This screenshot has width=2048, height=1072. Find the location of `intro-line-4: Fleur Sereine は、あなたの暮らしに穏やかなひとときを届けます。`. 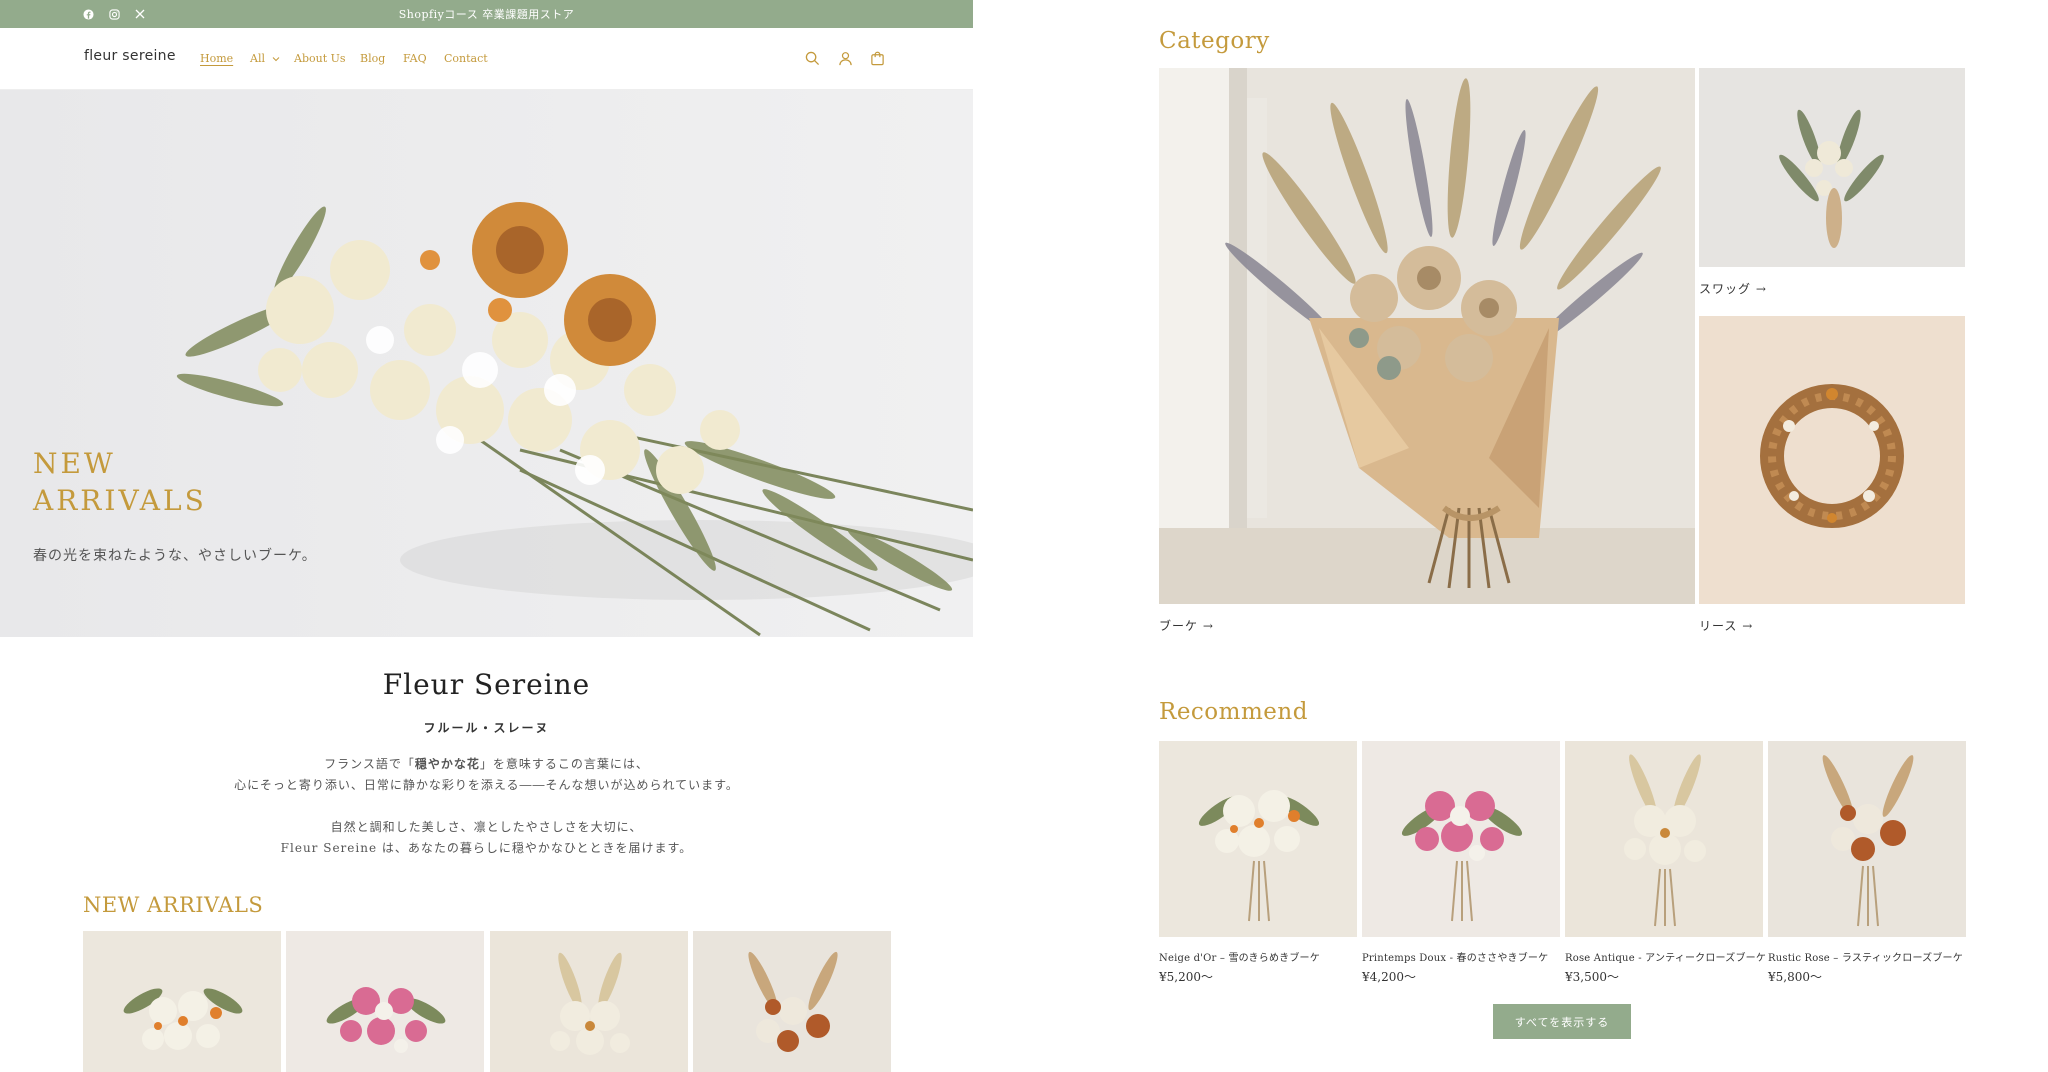

intro-line-4: Fleur Sereine は、あなたの暮らしに穏やかなひとときを届けます。 is located at coordinates (486, 848).